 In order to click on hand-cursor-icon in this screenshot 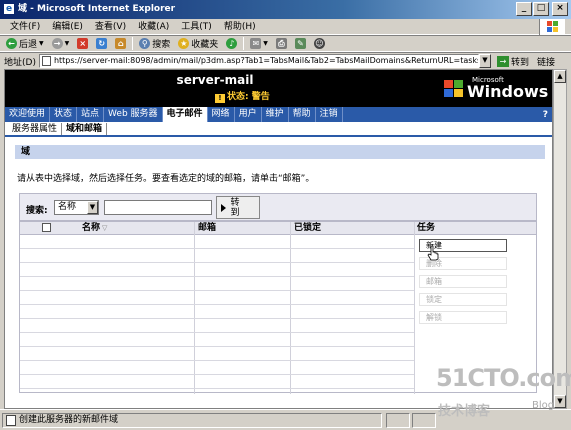, I will do `click(433, 253)`.